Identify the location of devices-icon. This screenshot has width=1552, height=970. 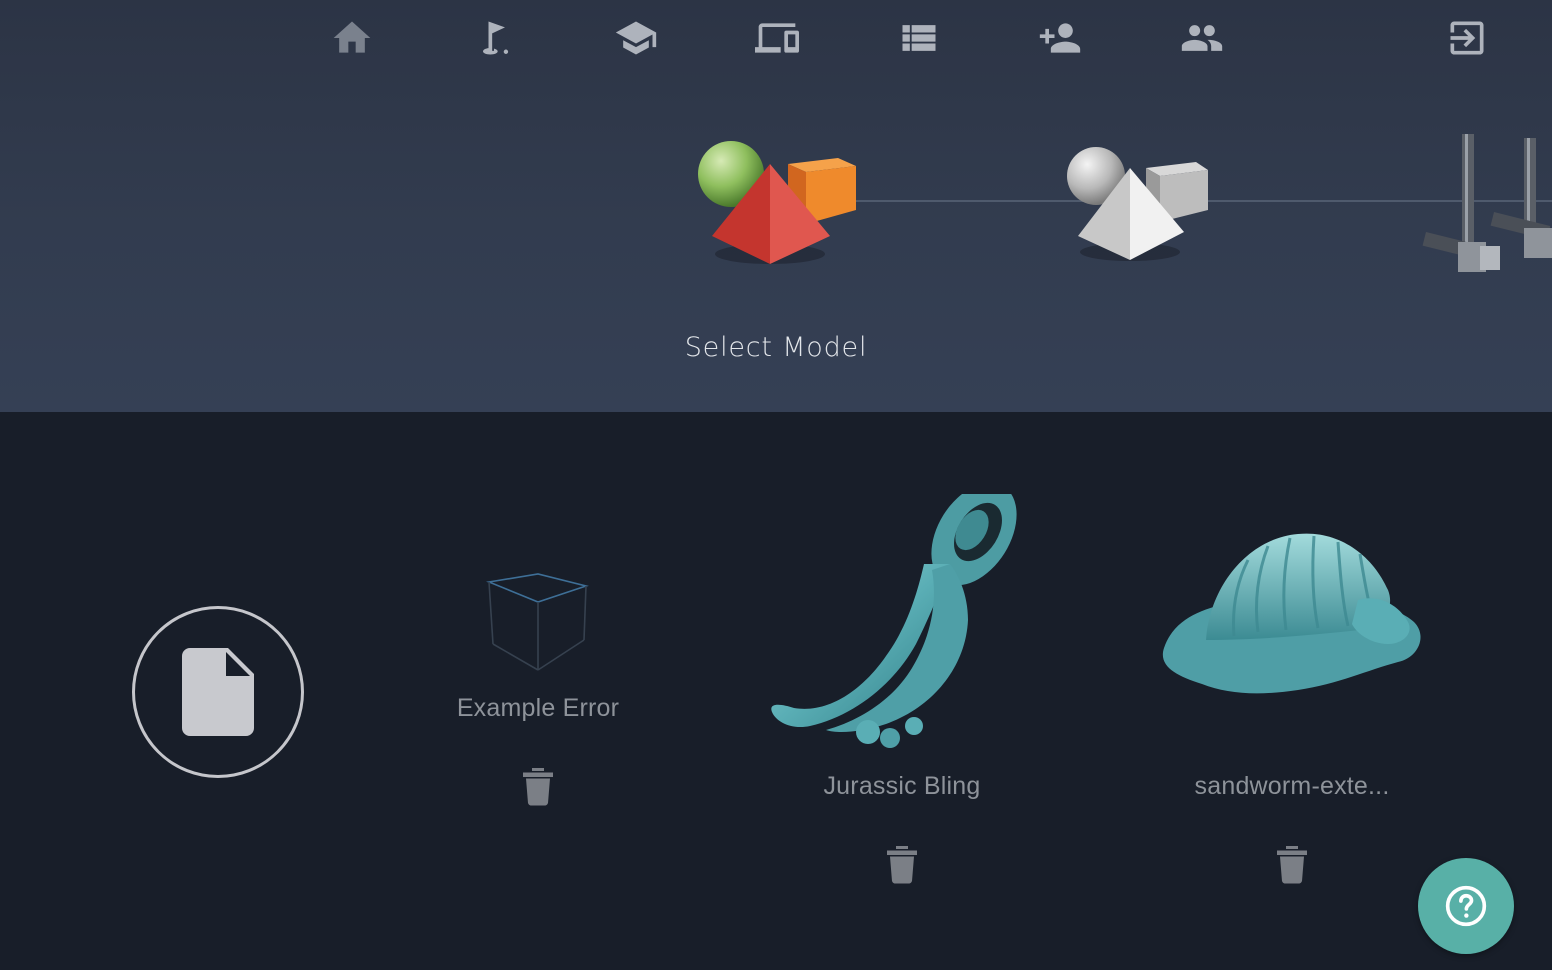
(777, 38).